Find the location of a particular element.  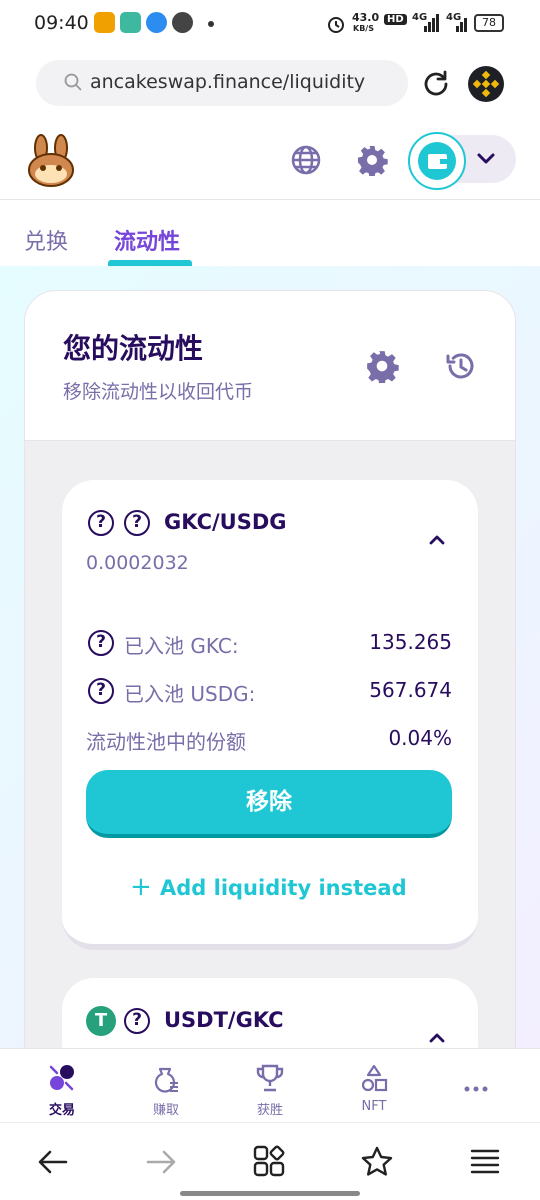

pooled-gkc-value: 135.265 is located at coordinates (410, 642).